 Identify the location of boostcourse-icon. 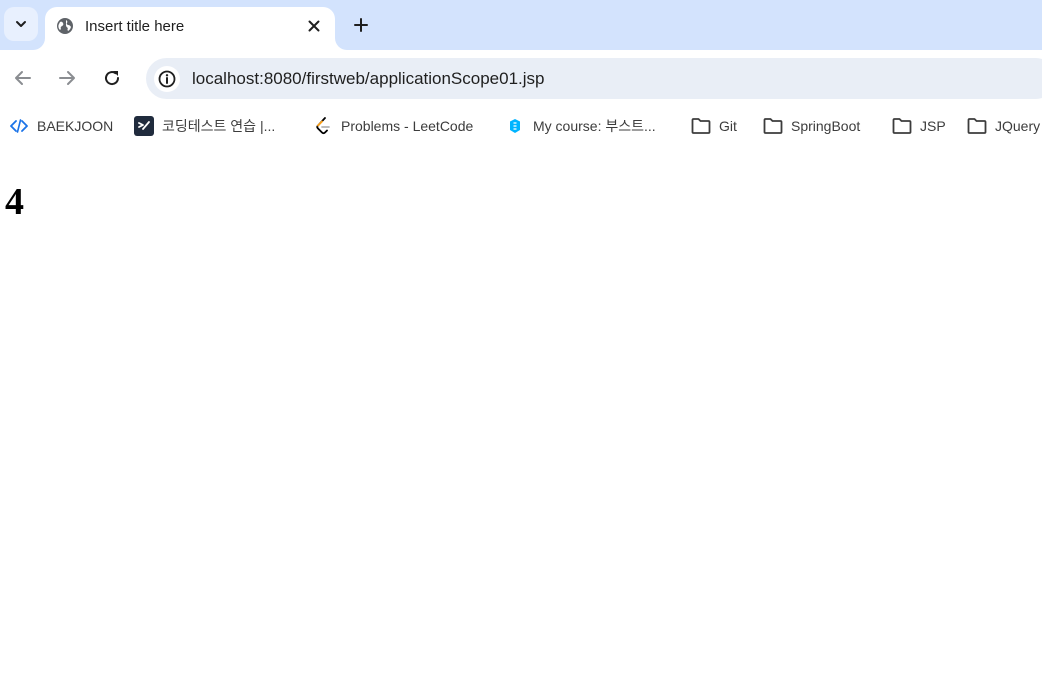
(515, 126).